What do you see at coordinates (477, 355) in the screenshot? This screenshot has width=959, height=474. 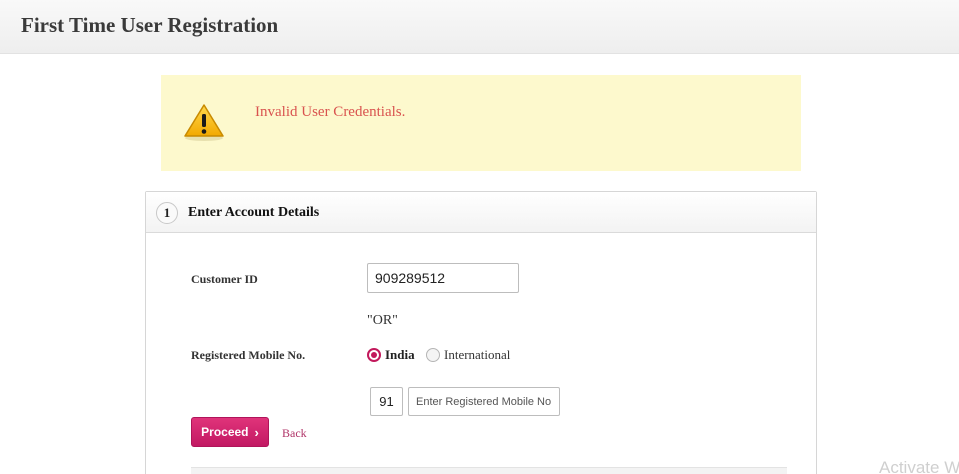 I see `radio-international-label: International` at bounding box center [477, 355].